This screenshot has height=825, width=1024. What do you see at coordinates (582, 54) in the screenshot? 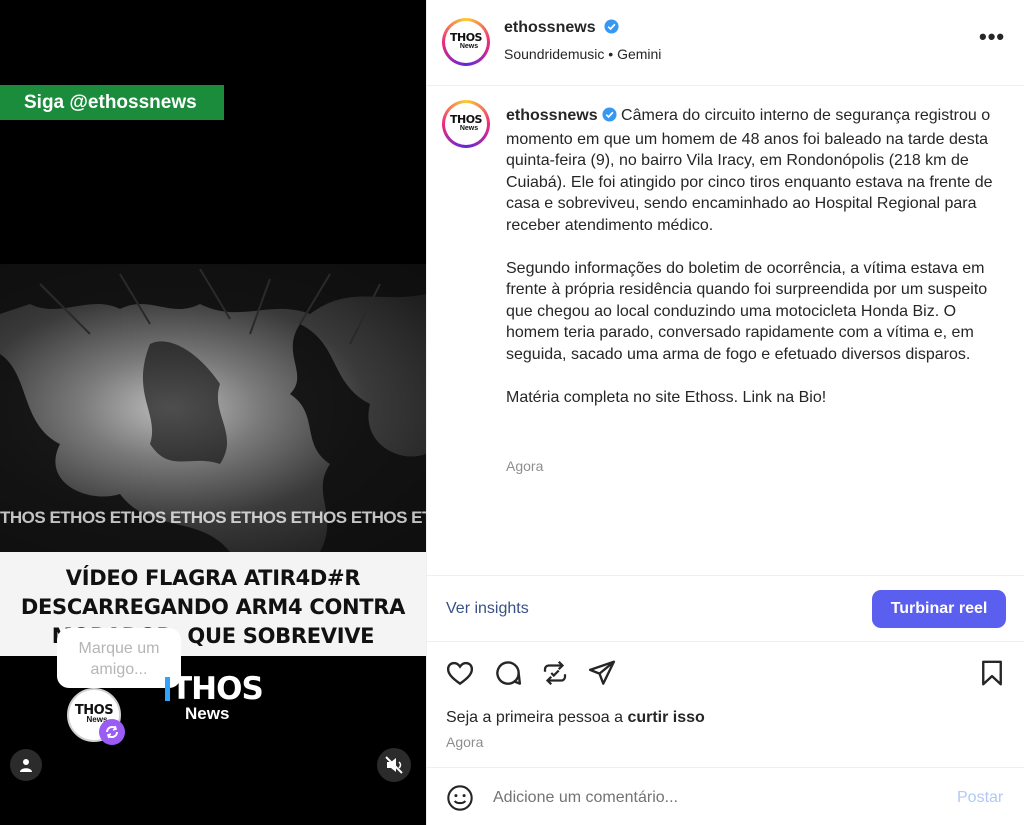
I see `header-audio-subtitle: Soundridemusic • Gemini` at bounding box center [582, 54].